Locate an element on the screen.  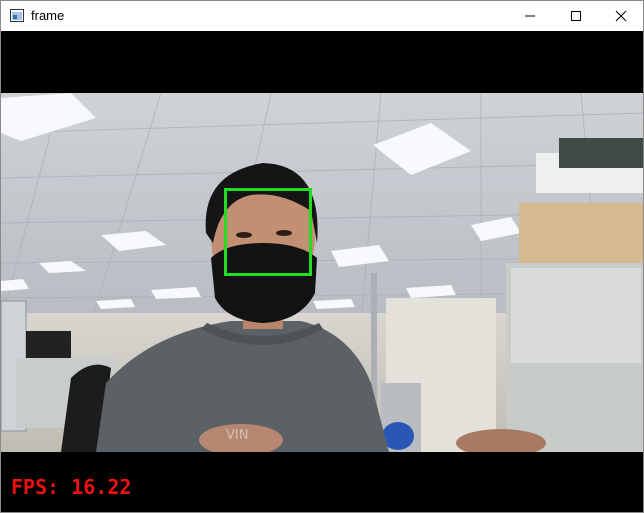
minimize-icon is located at coordinates (530, 16).